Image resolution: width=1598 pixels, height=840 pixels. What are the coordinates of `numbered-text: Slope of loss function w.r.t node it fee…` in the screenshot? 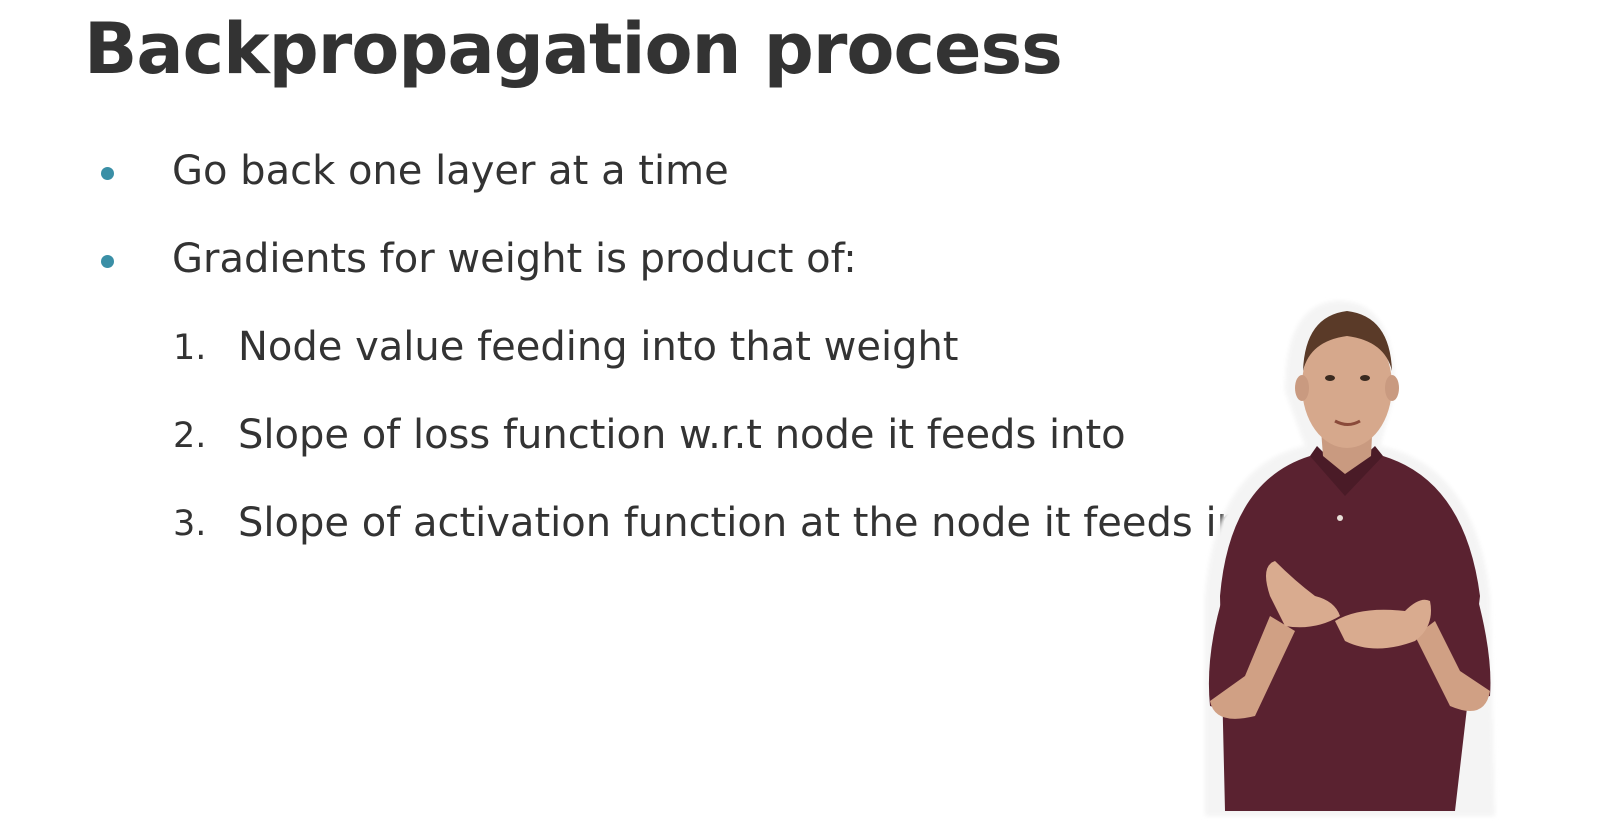 It's located at (682, 435).